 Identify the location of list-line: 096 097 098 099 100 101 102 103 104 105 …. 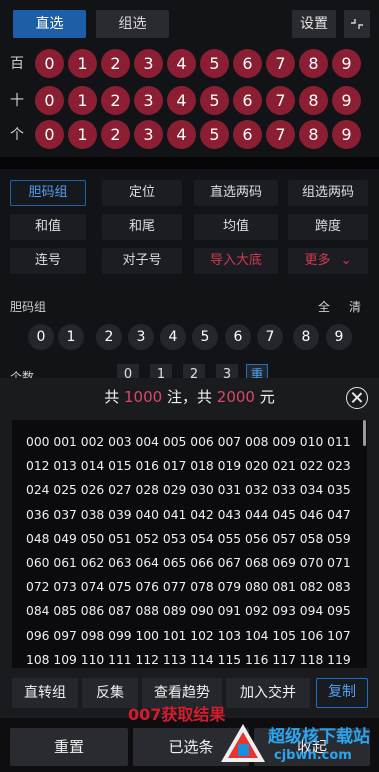
(188, 635).